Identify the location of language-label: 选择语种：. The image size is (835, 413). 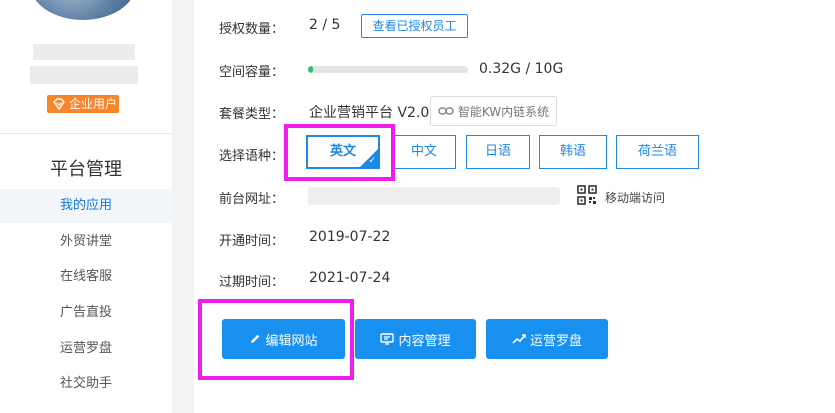
(252, 156).